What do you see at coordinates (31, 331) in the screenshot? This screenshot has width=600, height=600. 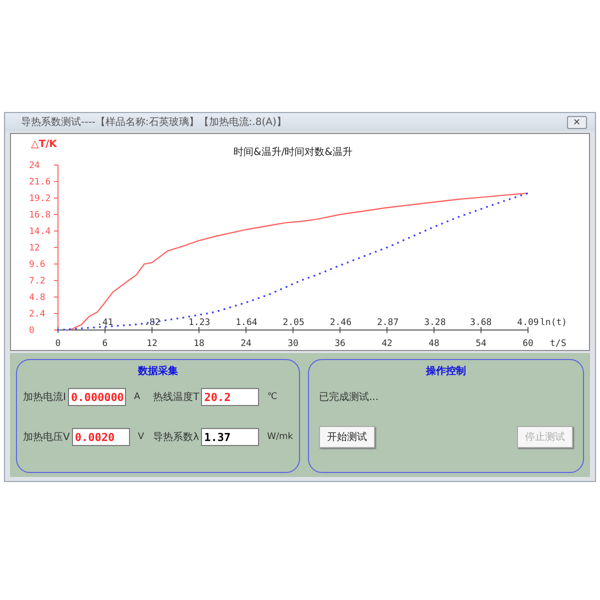 I see `y-tick-label: 0` at bounding box center [31, 331].